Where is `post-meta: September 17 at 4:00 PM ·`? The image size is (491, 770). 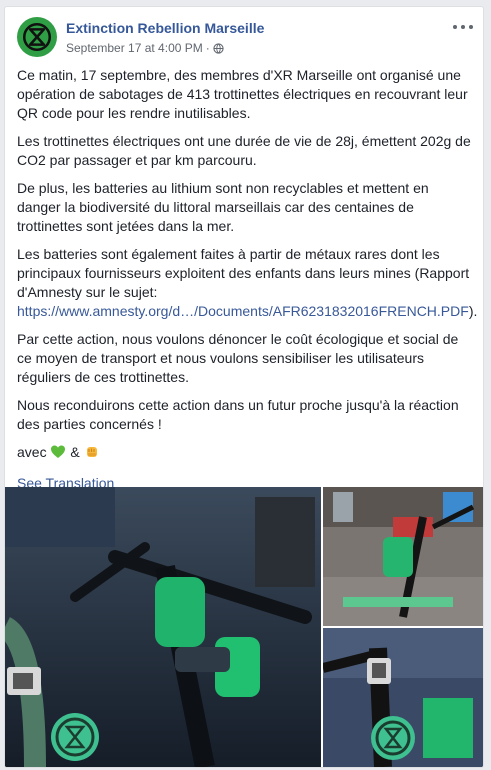 post-meta: September 17 at 4:00 PM · is located at coordinates (145, 48).